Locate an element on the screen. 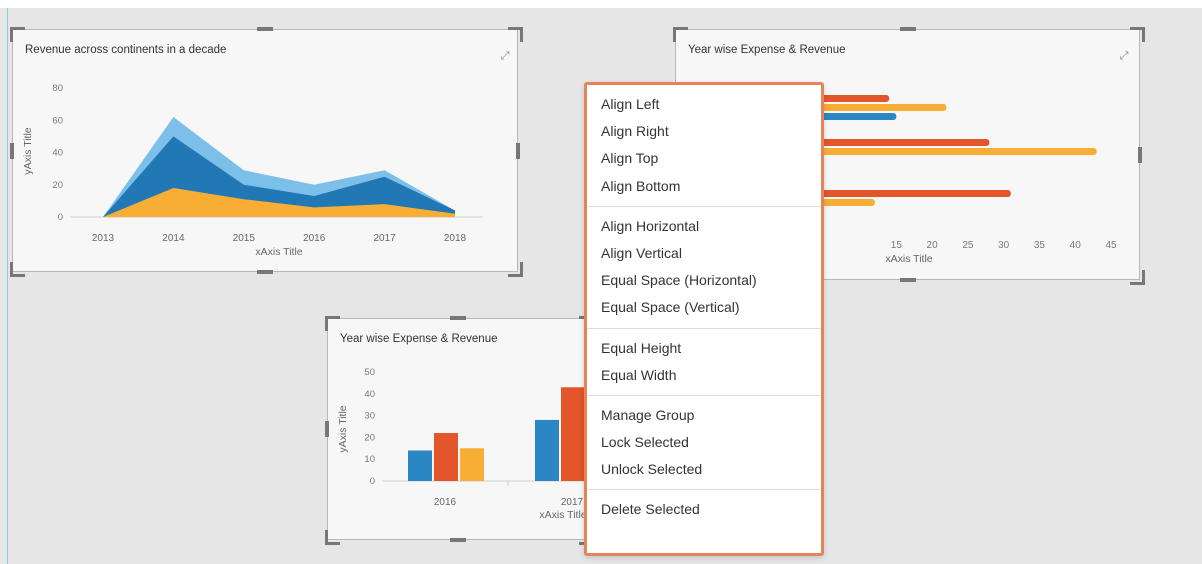  y-tick-label: 30 is located at coordinates (369, 416).